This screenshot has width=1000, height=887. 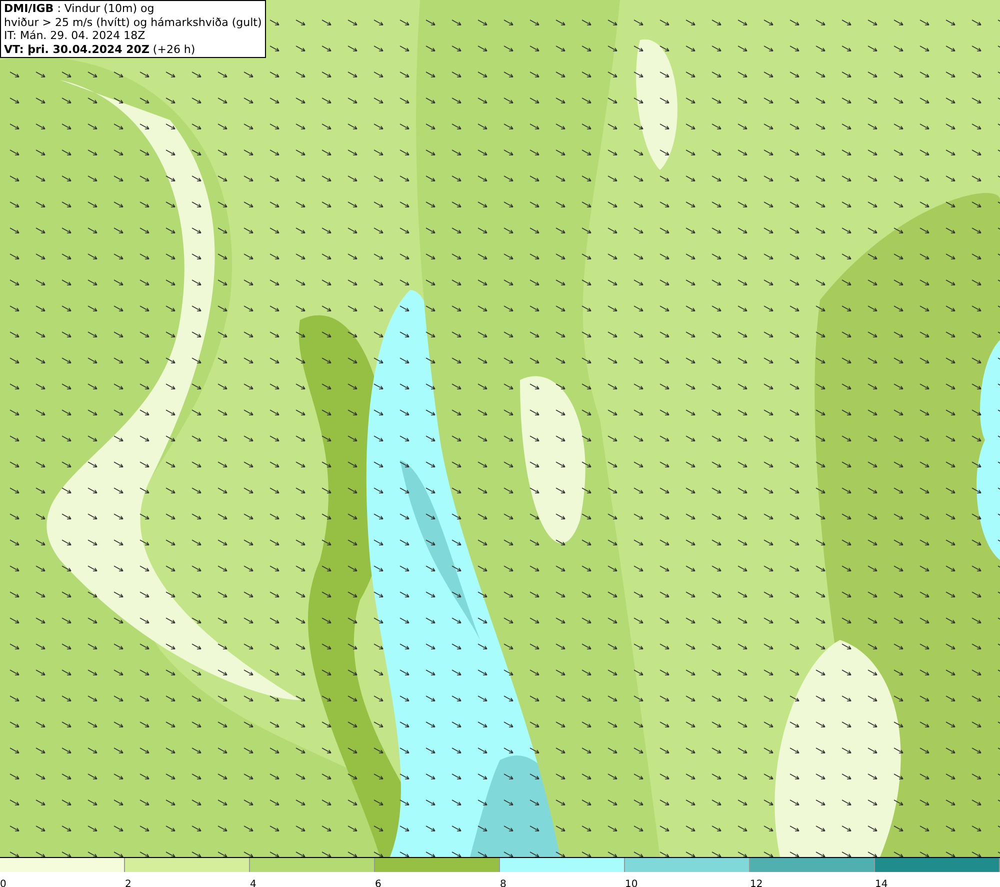 I want to click on legend-tick-label: 12, so click(x=756, y=883).